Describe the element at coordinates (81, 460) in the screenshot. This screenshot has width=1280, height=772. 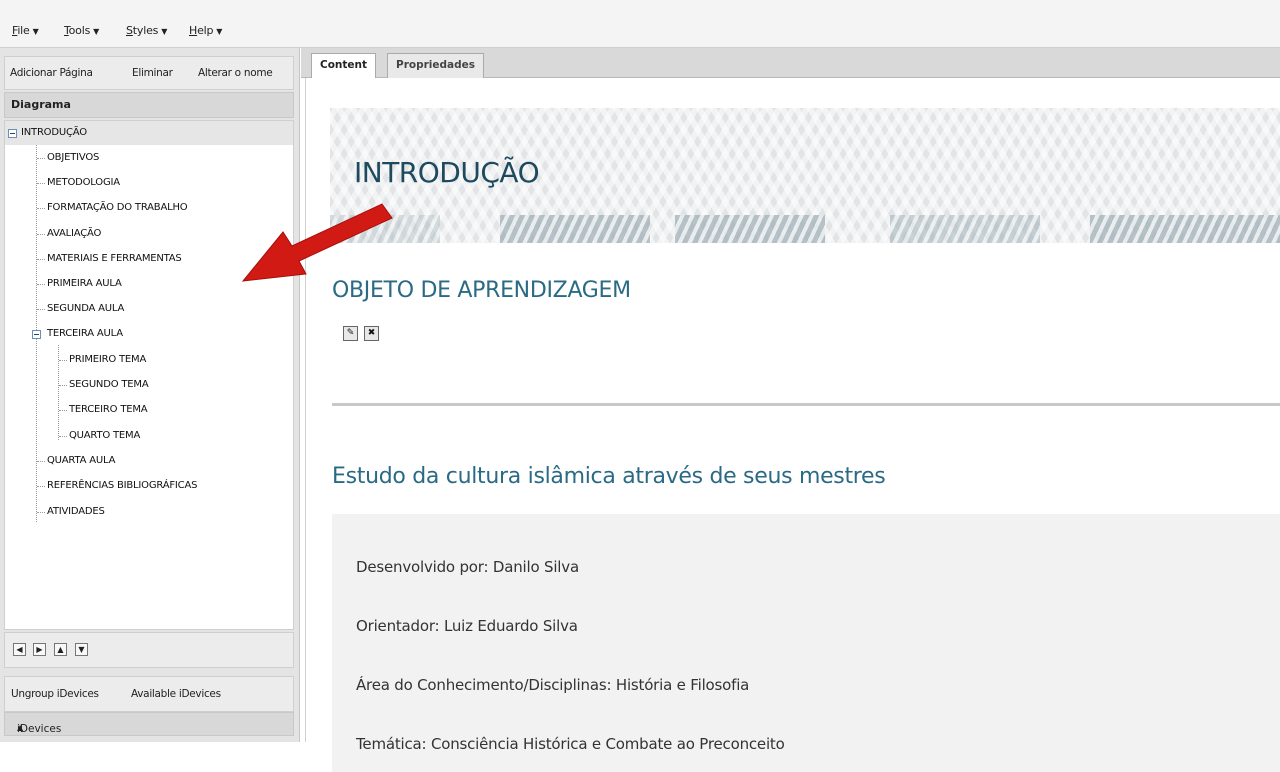
I see `tree-node-quarta-aula: QUARTA AULA` at that location.